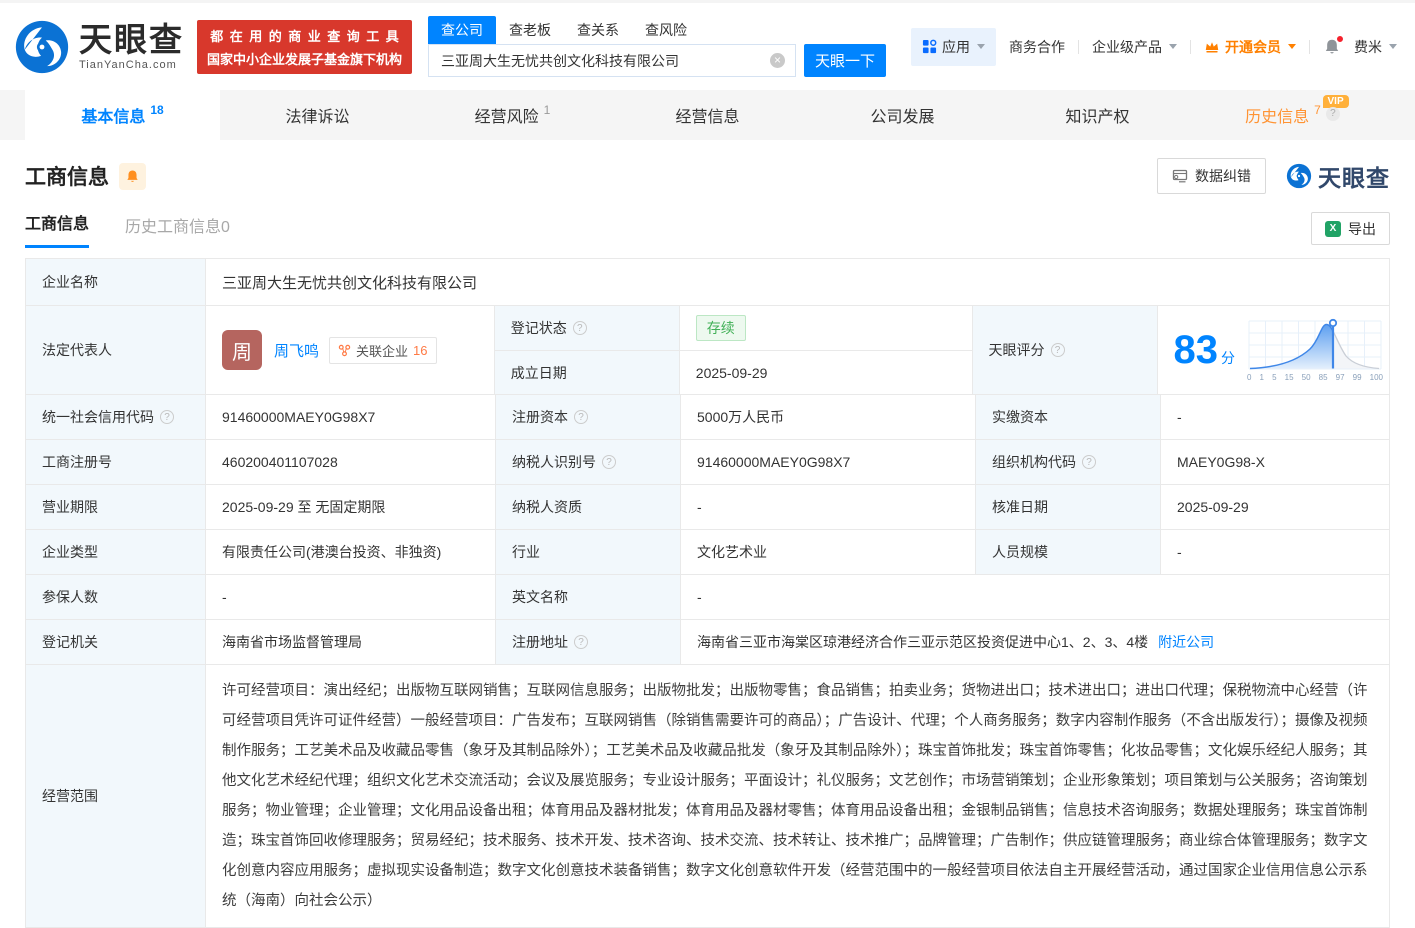 This screenshot has width=1415, height=928. I want to click on subtab-business-info: 工商信息, so click(57, 229).